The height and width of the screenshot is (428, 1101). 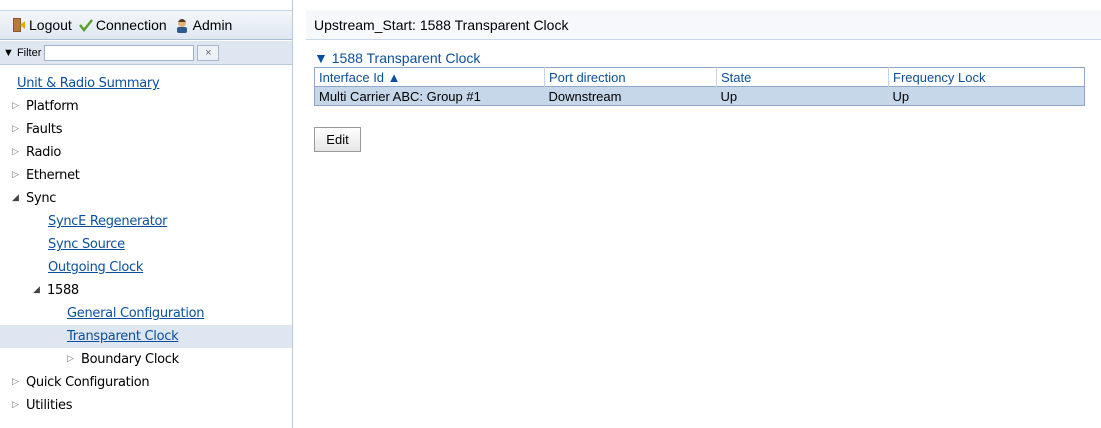 What do you see at coordinates (630, 77) in the screenshot?
I see `column-header-port-direction: Port direction` at bounding box center [630, 77].